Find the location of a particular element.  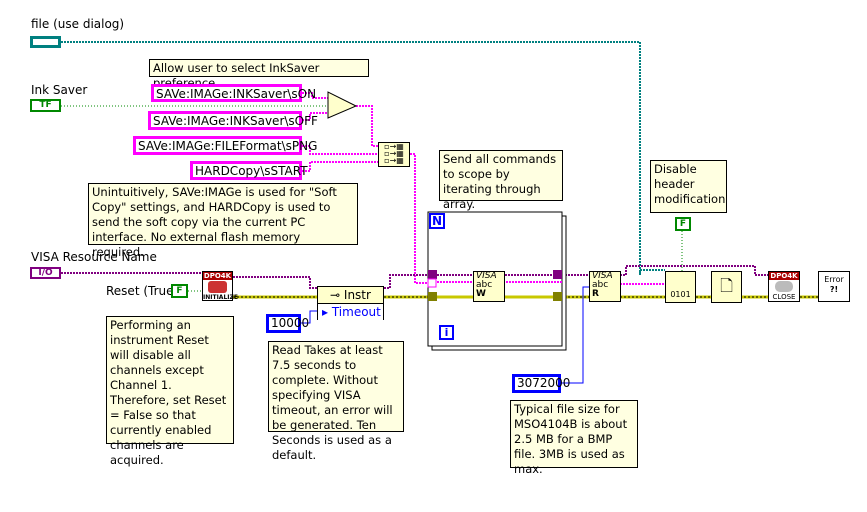

close-file-icon: 🗋 is located at coordinates (726, 285).